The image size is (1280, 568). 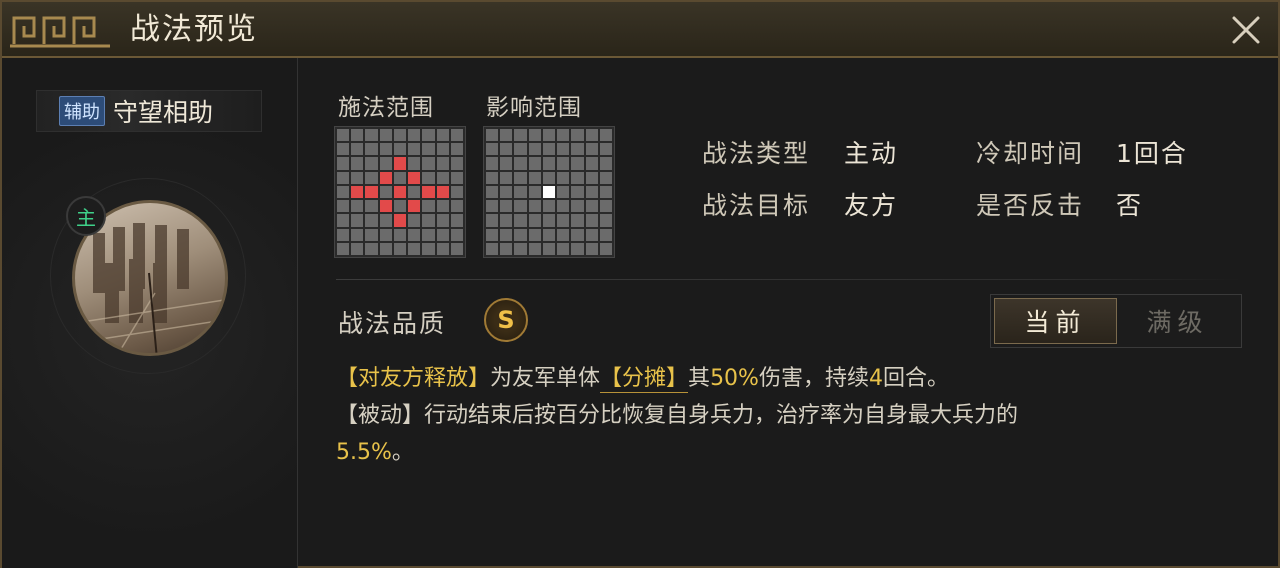 I want to click on cast-range-label: 施法范围, so click(x=386, y=108).